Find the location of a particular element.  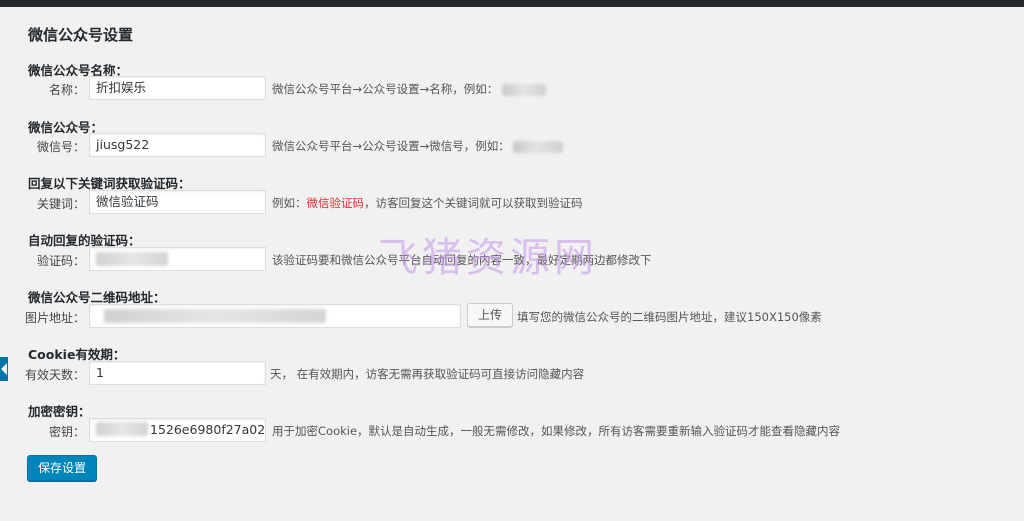

page-title: 微信公众号设置 is located at coordinates (81, 35).